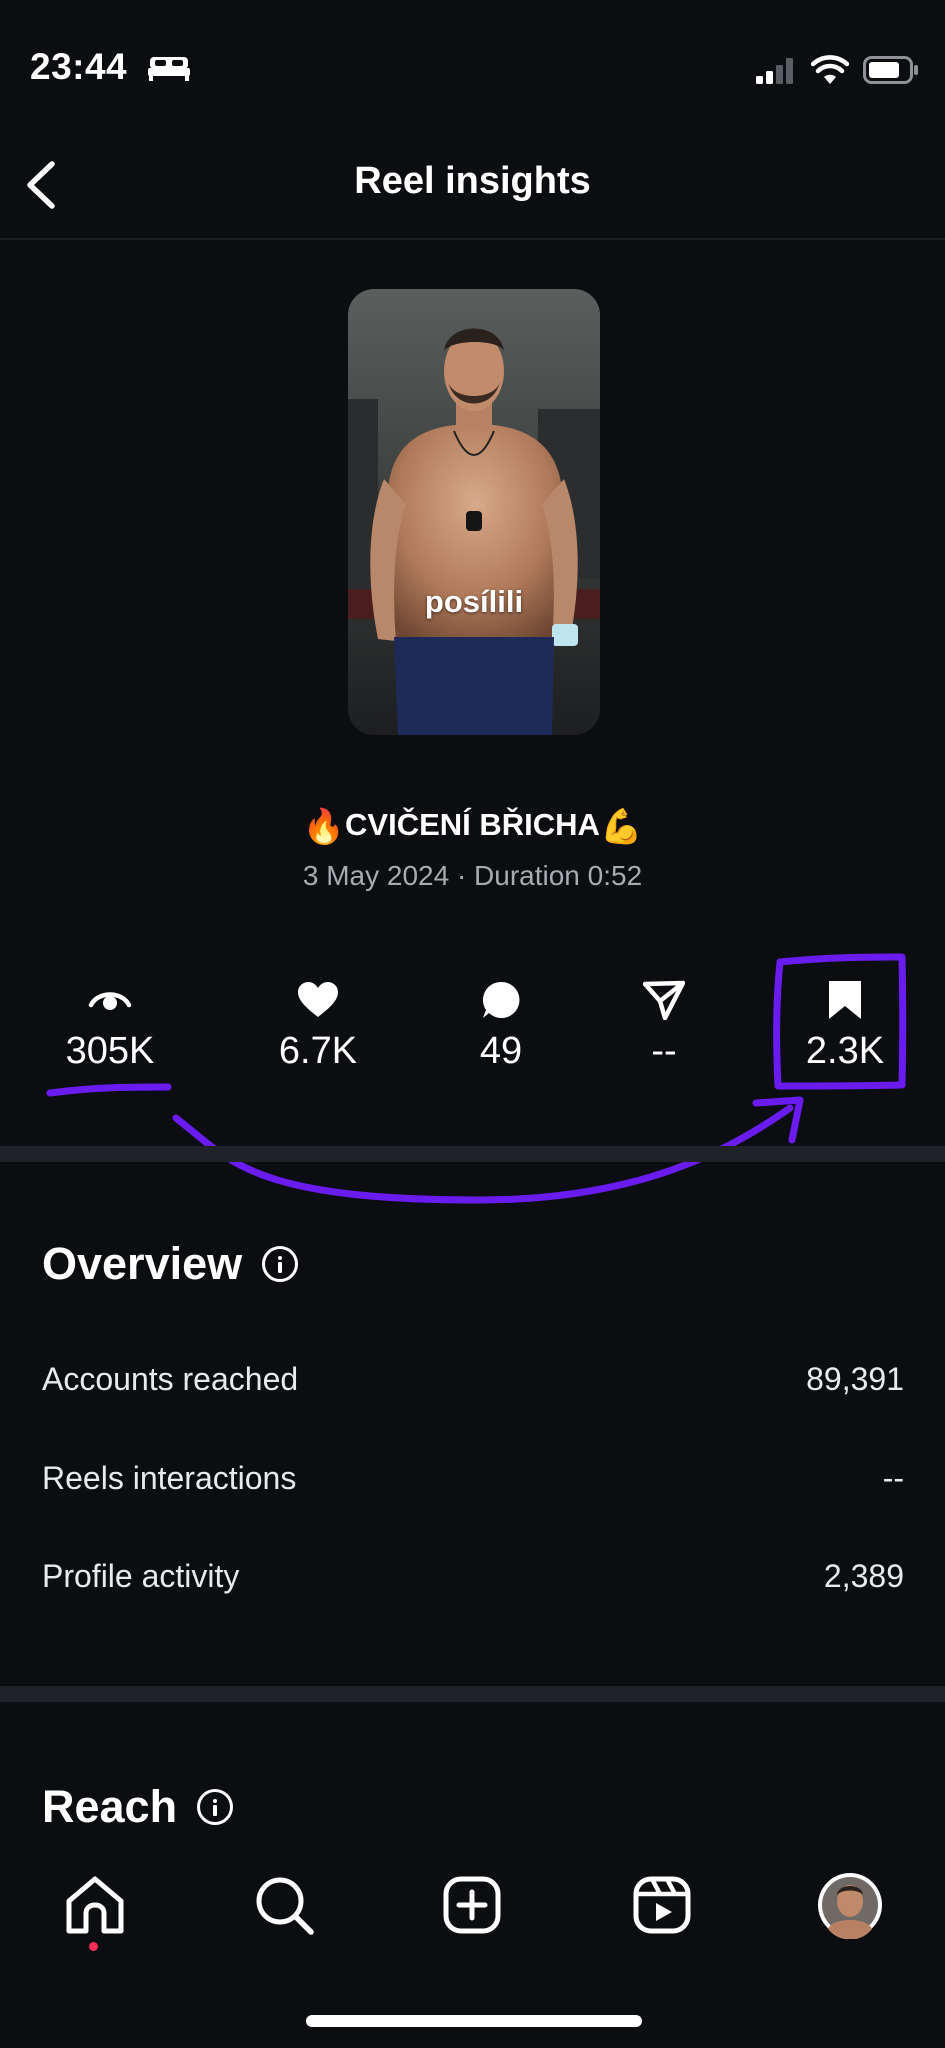  I want to click on cellular-signal-icon, so click(774, 71).